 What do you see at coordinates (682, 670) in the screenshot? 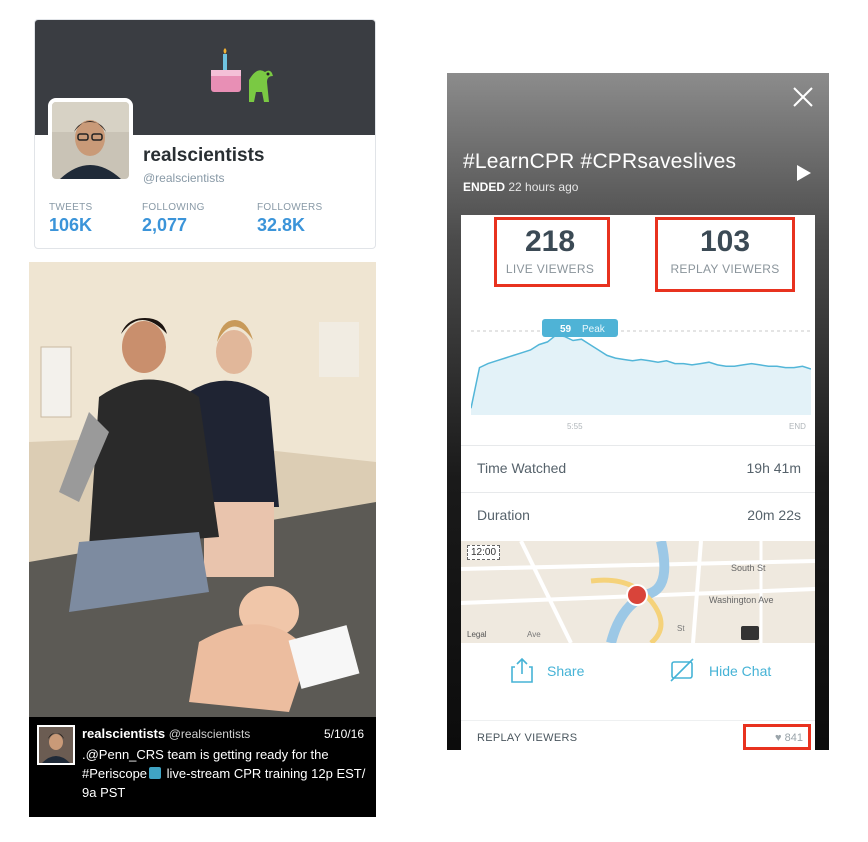
I see `hide-chat-icon` at bounding box center [682, 670].